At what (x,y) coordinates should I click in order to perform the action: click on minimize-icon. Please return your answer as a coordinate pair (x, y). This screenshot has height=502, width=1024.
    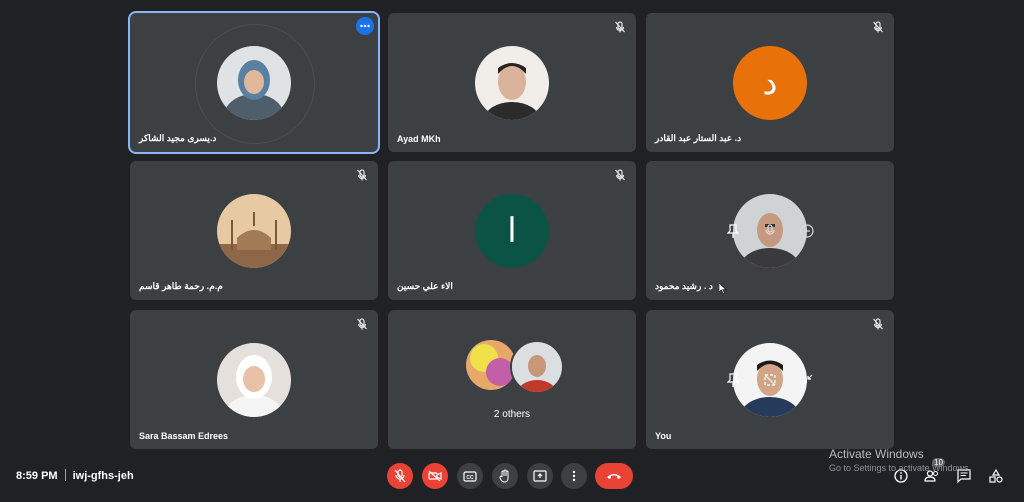
    Looking at the image, I should click on (807, 380).